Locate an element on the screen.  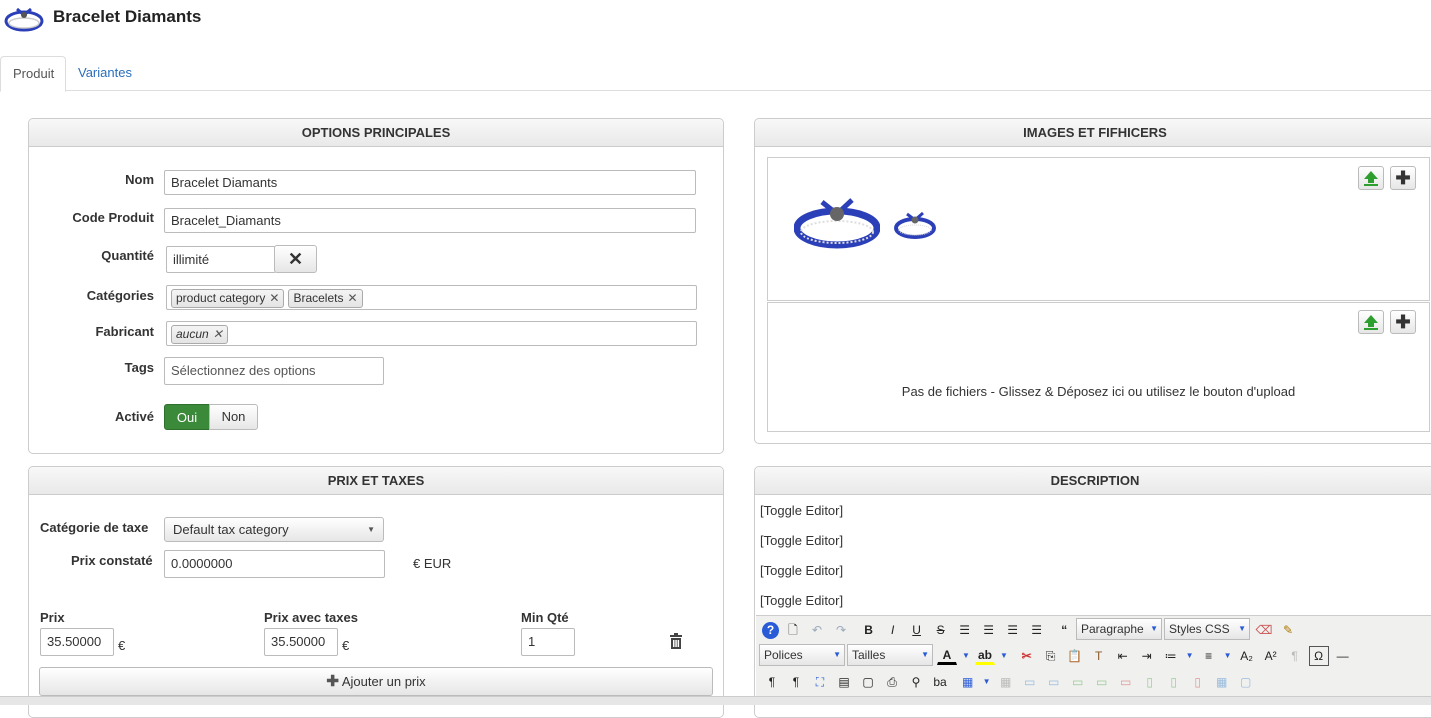
quantity-input: illimité is located at coordinates (221, 259).